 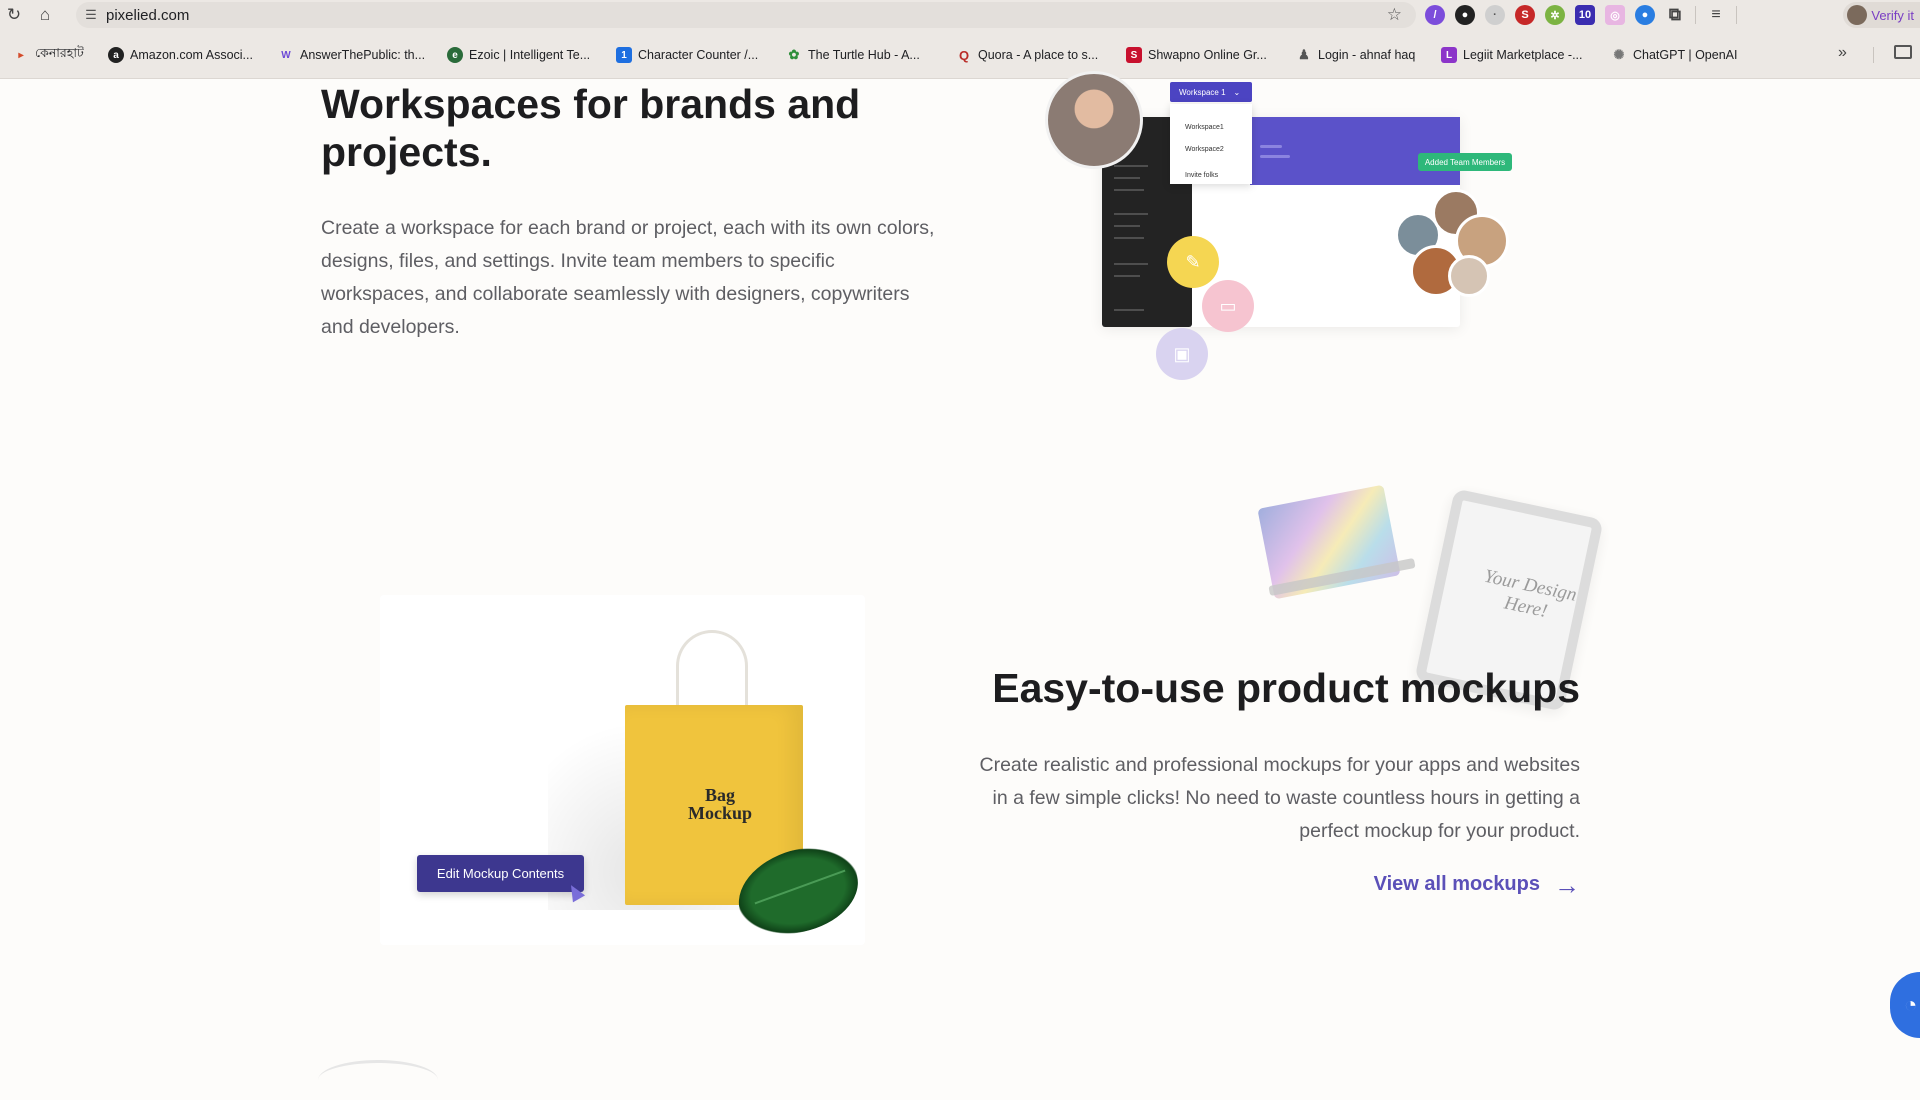 I want to click on workspace-menu-item: Workspace2, so click(x=1204, y=149).